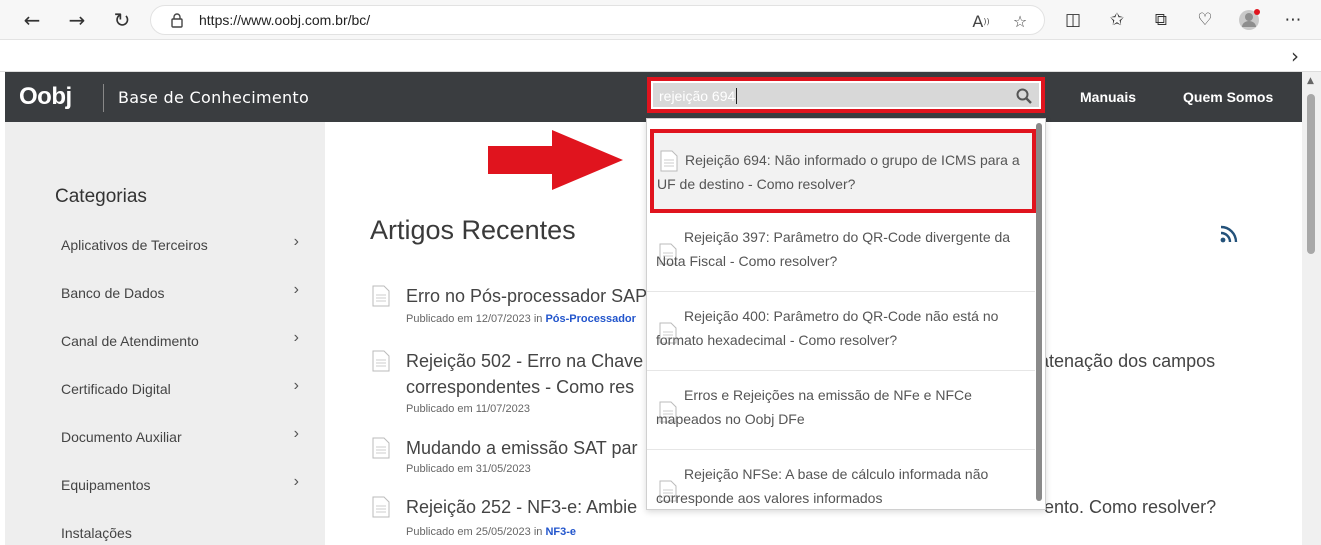  Describe the element at coordinates (1293, 20) in the screenshot. I see `more-menu-icon: ⋯` at that location.